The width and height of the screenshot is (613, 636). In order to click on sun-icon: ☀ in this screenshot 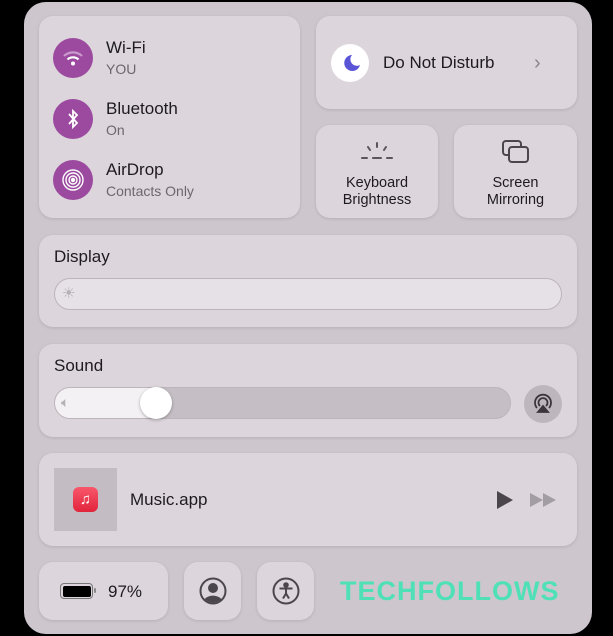, I will do `click(69, 293)`.